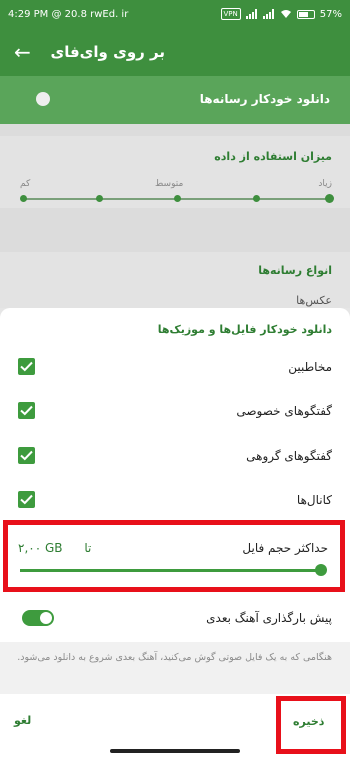  What do you see at coordinates (175, 172) in the screenshot?
I see `data-usage-card: میزان استفاده از داده کم متوسط زیاد` at bounding box center [175, 172].